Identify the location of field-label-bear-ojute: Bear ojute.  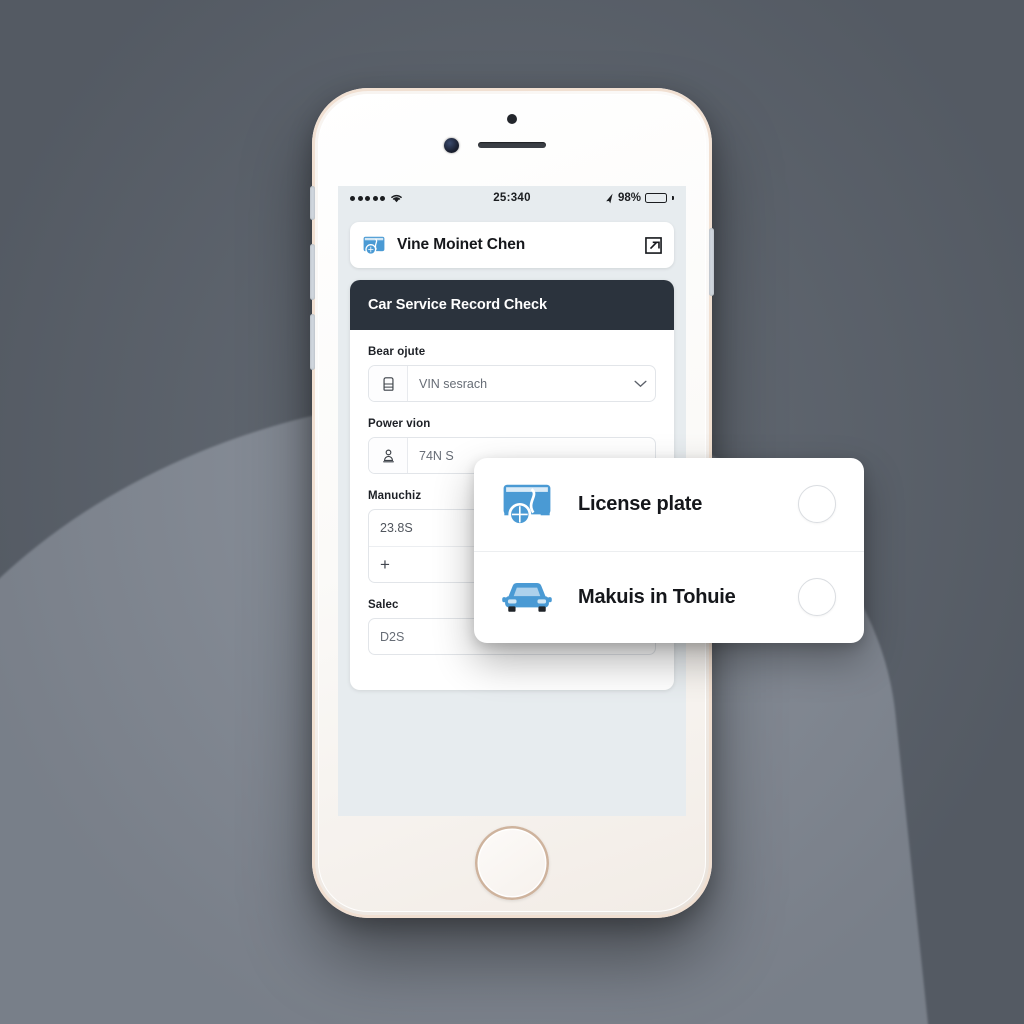
(397, 352).